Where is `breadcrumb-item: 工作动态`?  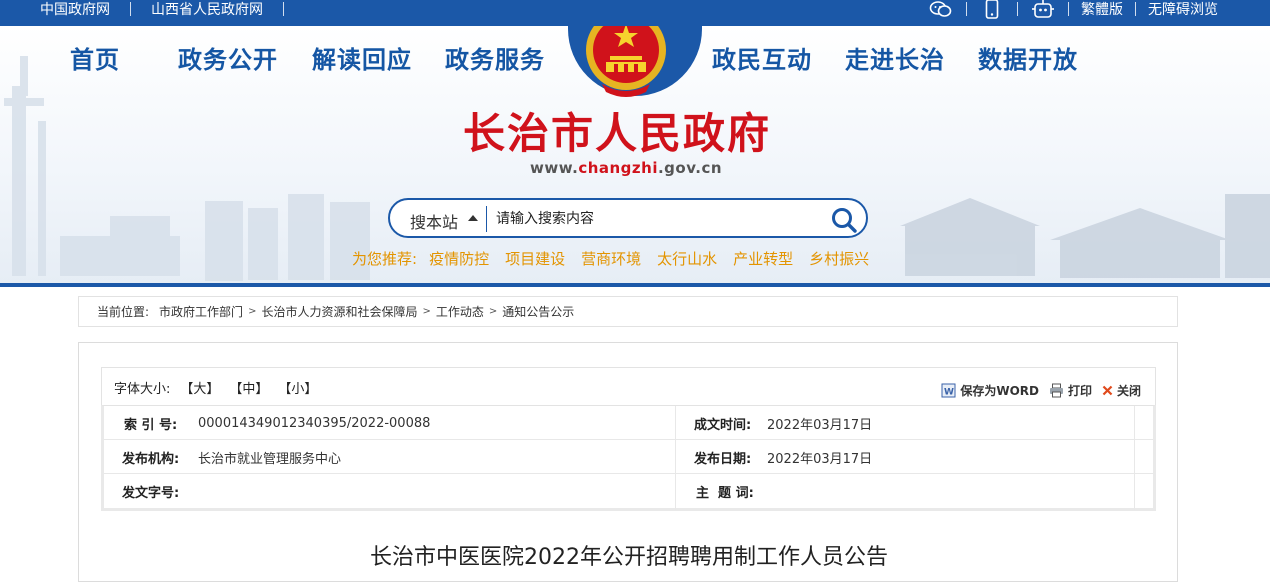 breadcrumb-item: 工作动态 is located at coordinates (460, 311).